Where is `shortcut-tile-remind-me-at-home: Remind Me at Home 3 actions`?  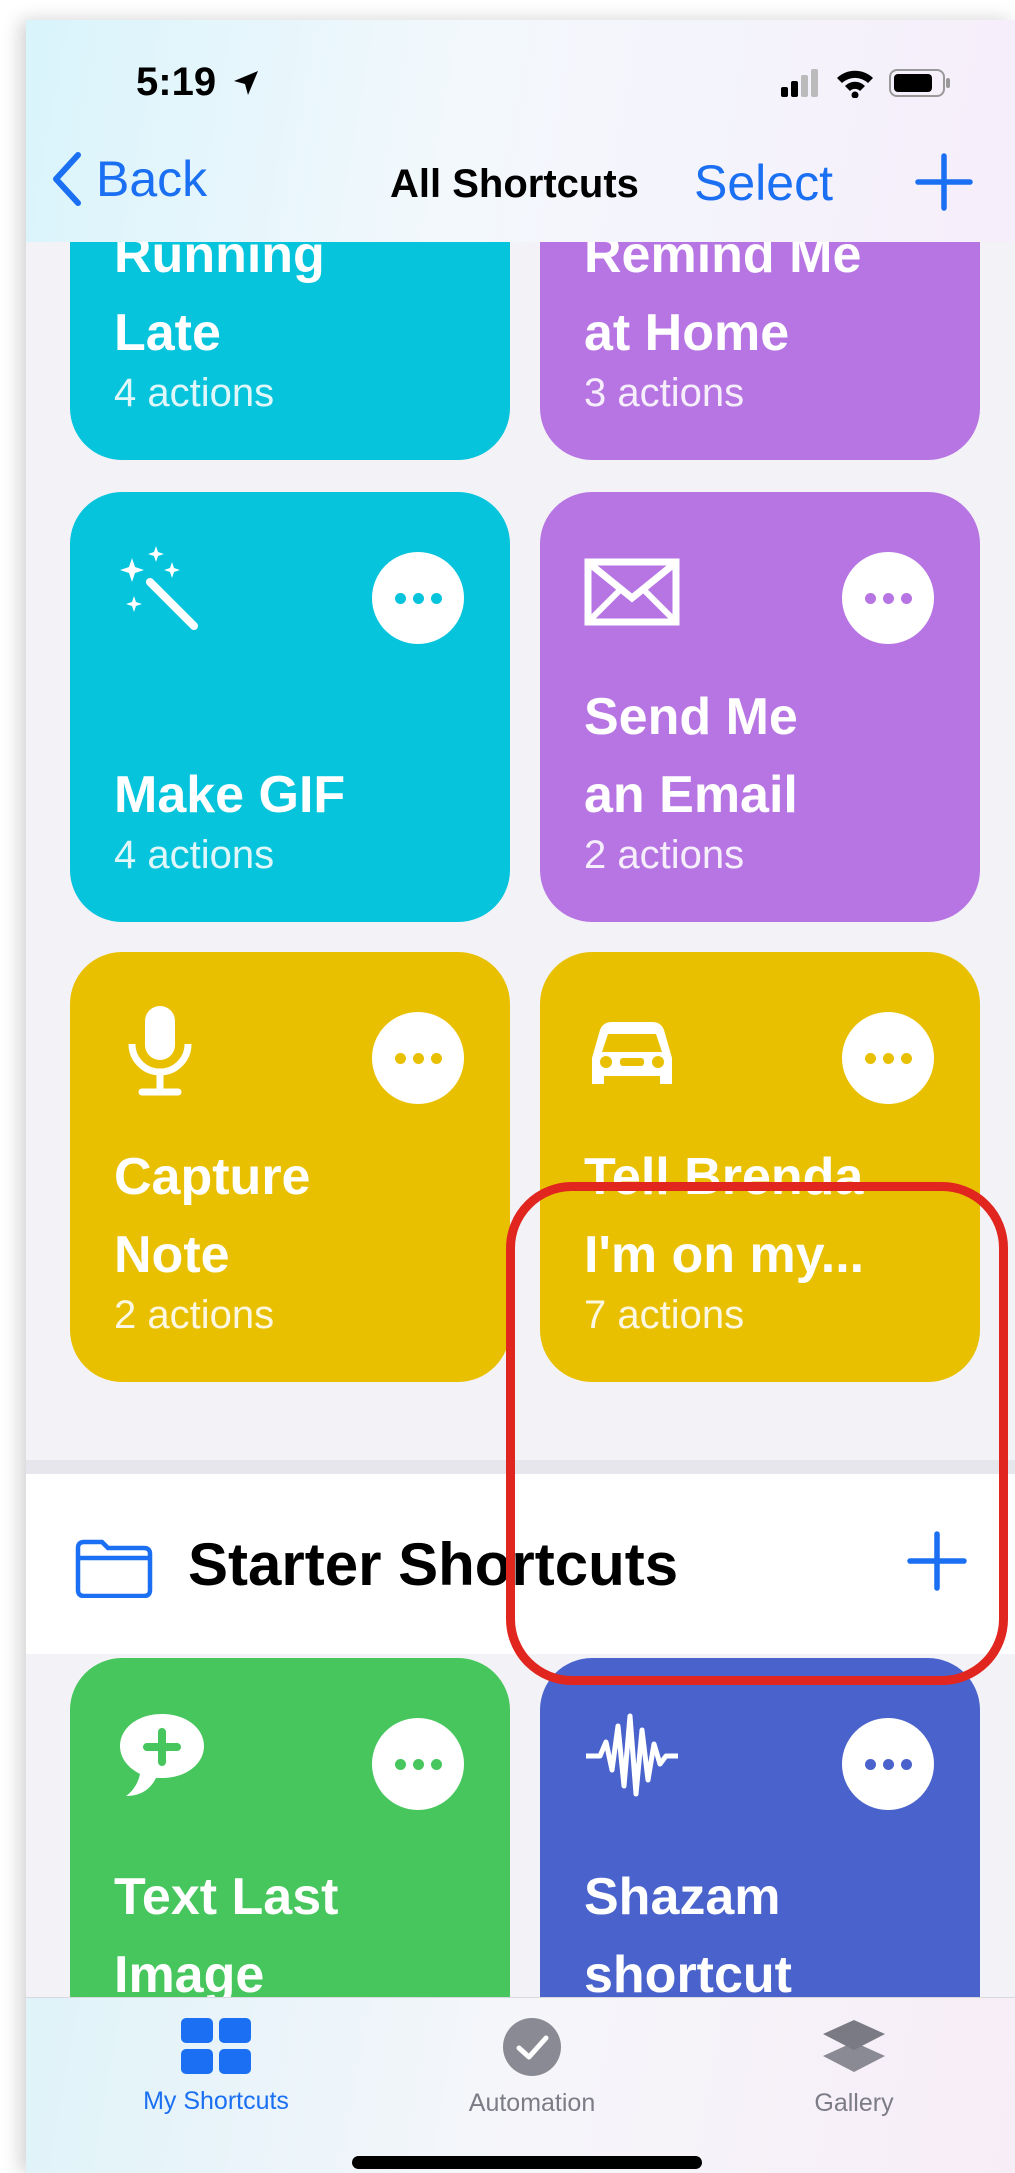 shortcut-tile-remind-me-at-home: Remind Me at Home 3 actions is located at coordinates (760, 351).